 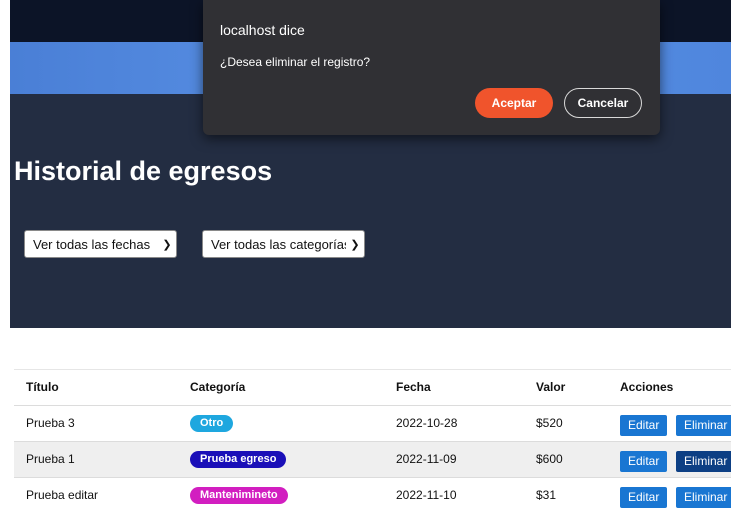 I want to click on category-badge: Otro, so click(x=212, y=424).